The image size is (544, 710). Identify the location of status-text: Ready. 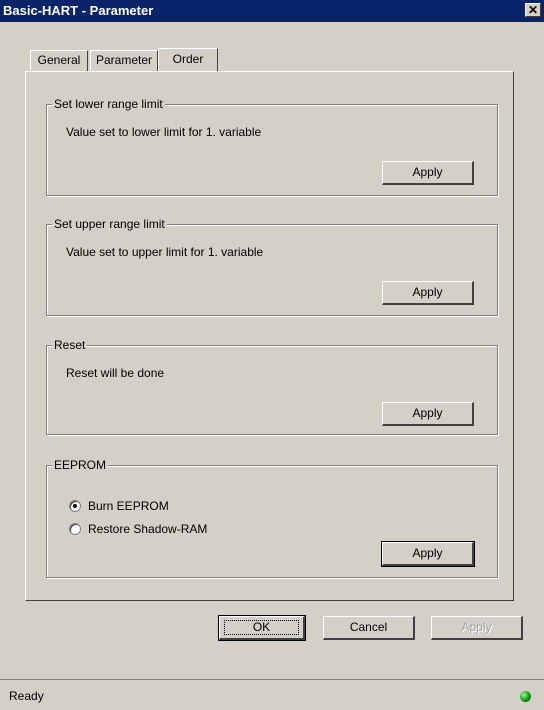
(26, 696).